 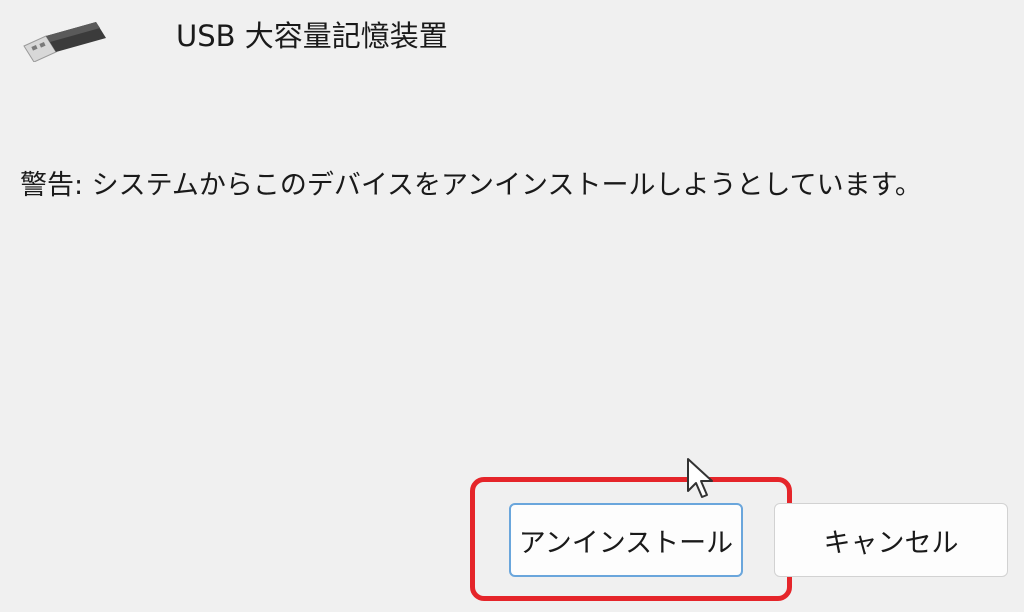 I want to click on warning-message: 警告: システムからこのデバイスをアンインストールしようとしています。, so click(x=471, y=185).